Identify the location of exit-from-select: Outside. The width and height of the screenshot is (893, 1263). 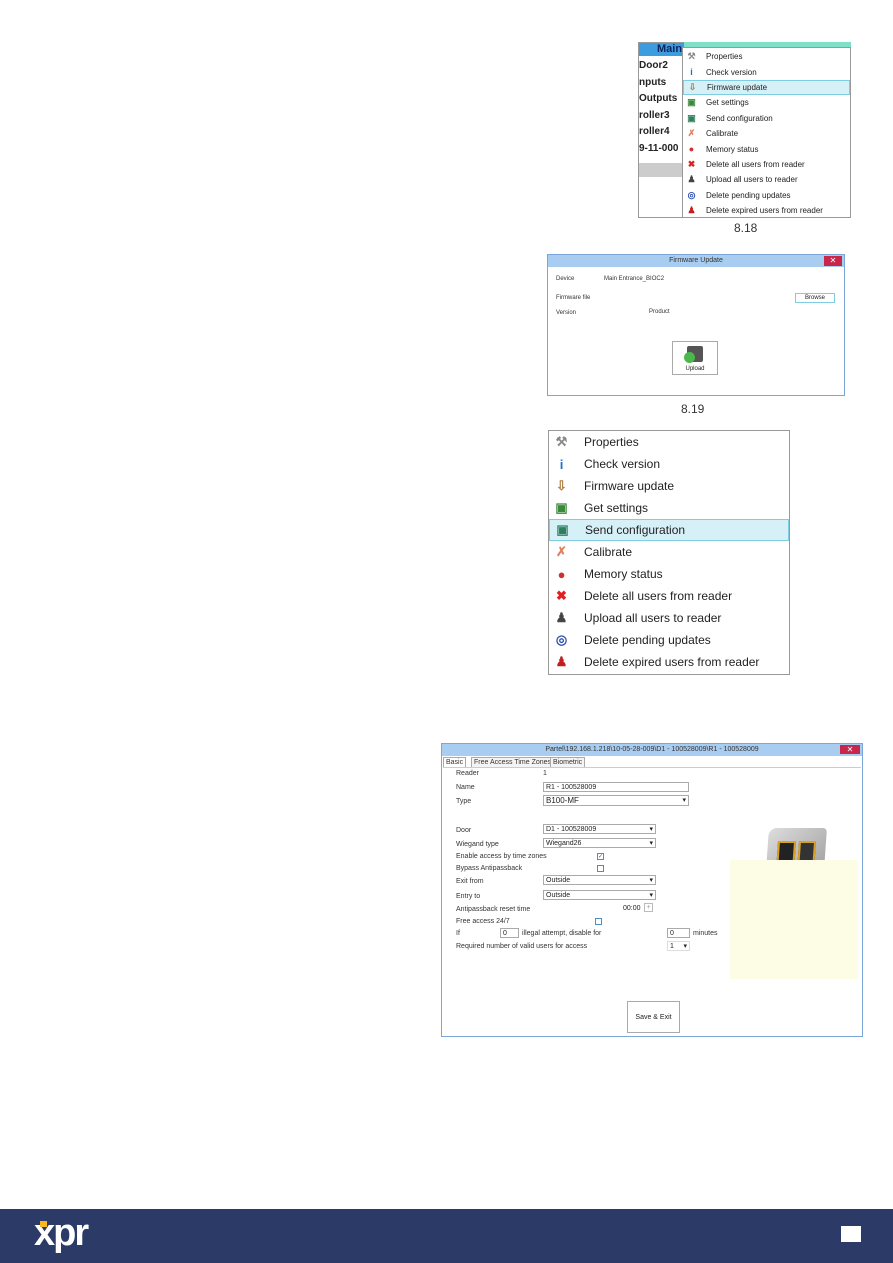
(599, 880).